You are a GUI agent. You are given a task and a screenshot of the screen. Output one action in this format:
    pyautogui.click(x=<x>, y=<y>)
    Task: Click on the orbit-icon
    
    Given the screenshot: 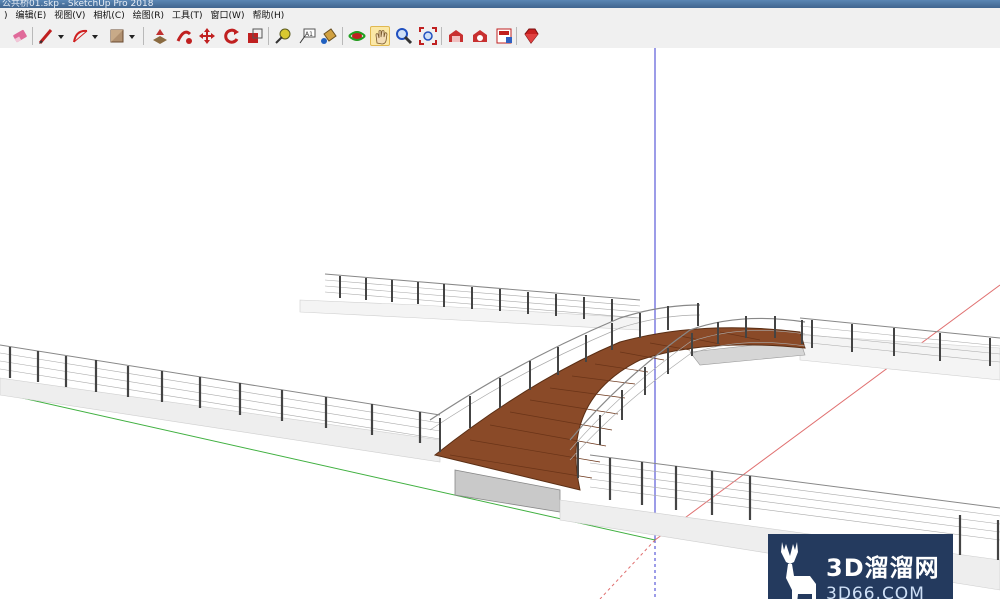 What is the action you would take?
    pyautogui.click(x=357, y=36)
    